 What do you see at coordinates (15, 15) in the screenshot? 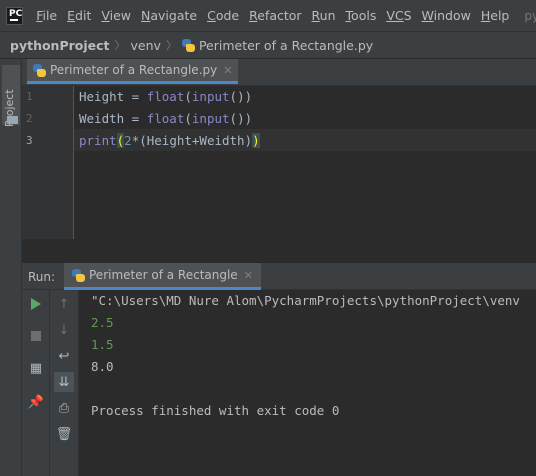
I see `pycharm-logo-icon: PC` at bounding box center [15, 15].